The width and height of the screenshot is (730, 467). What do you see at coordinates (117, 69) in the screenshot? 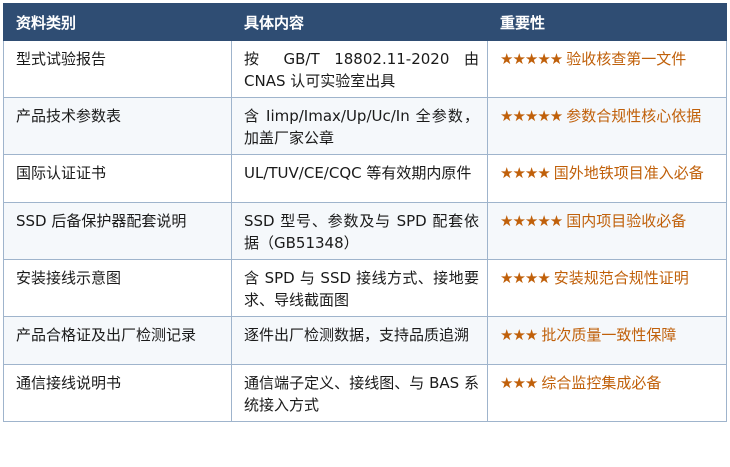
I see `category-cell: 型式试验报告` at bounding box center [117, 69].